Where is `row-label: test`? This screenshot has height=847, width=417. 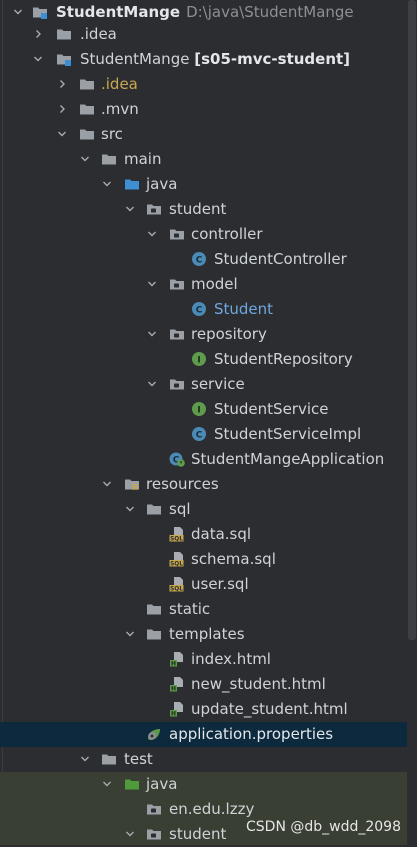 row-label: test is located at coordinates (138, 759).